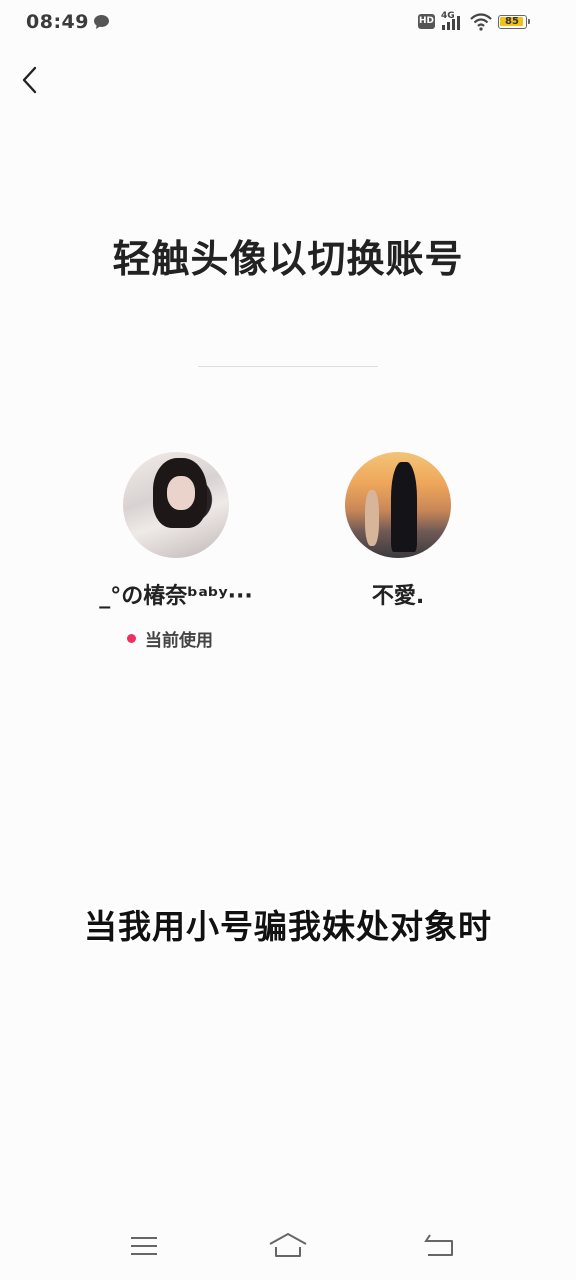 This screenshot has width=576, height=1280. Describe the element at coordinates (288, 22) in the screenshot. I see `status-bar: 08:49 HD 4G 85` at that location.